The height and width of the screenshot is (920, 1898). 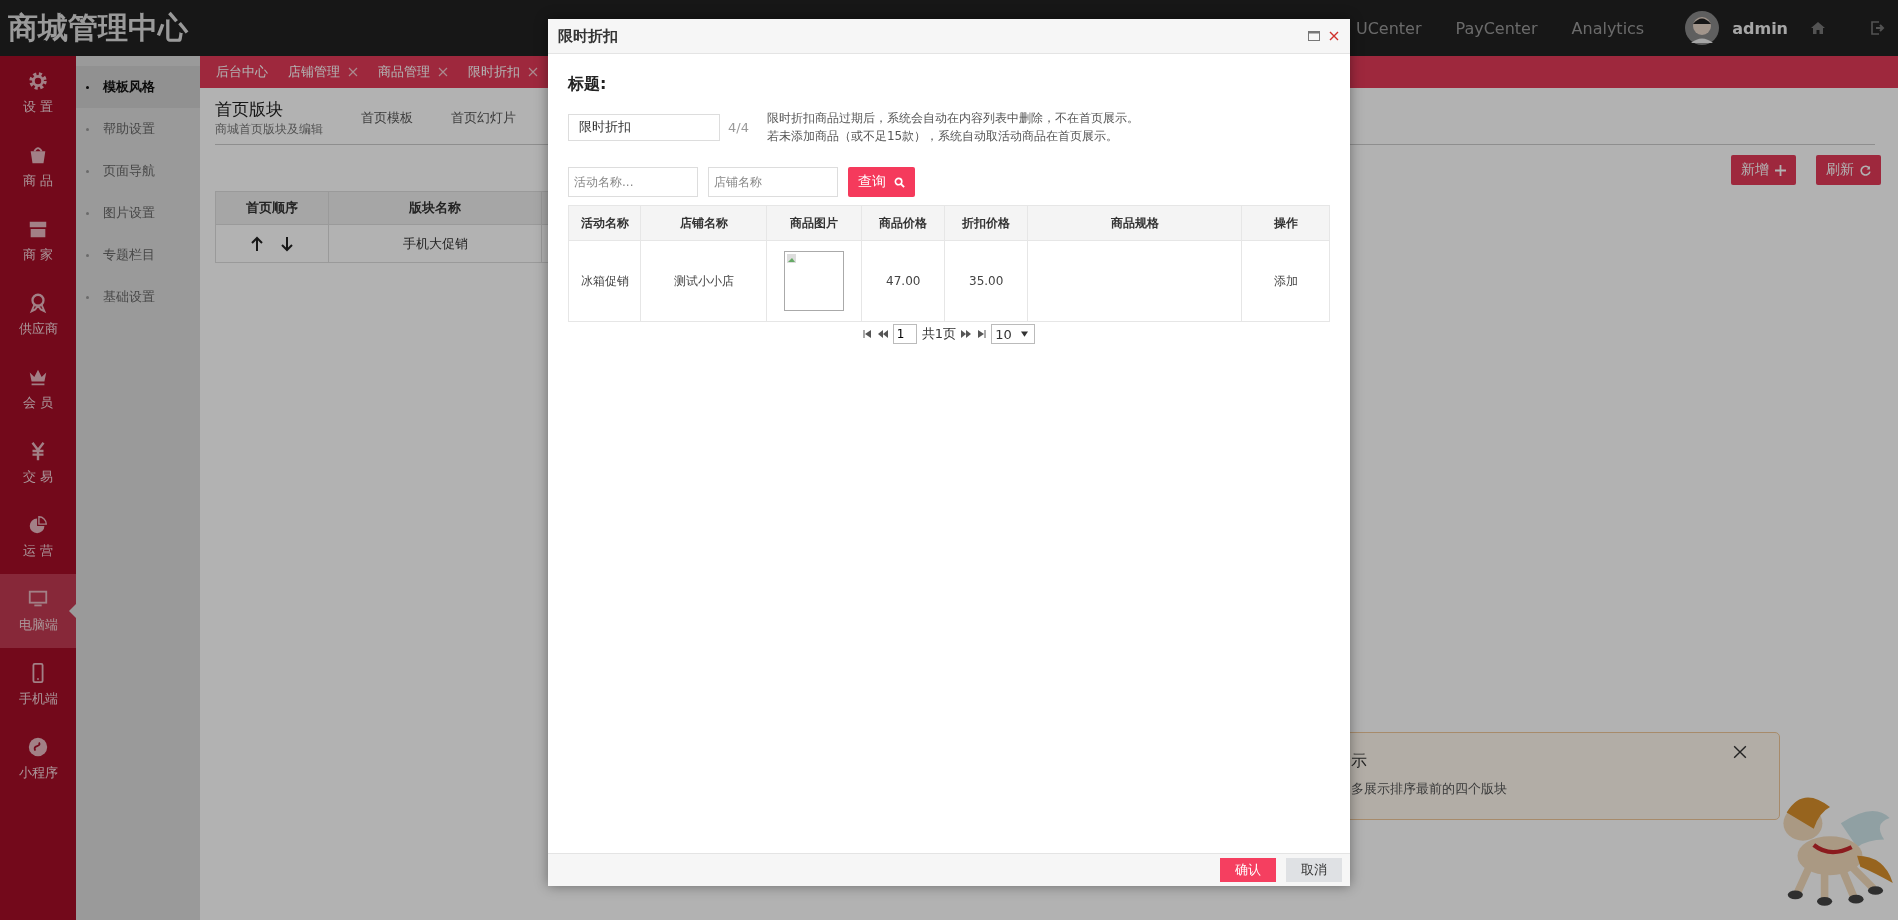 I want to click on subnav-item: 专题栏目, so click(x=138, y=255).